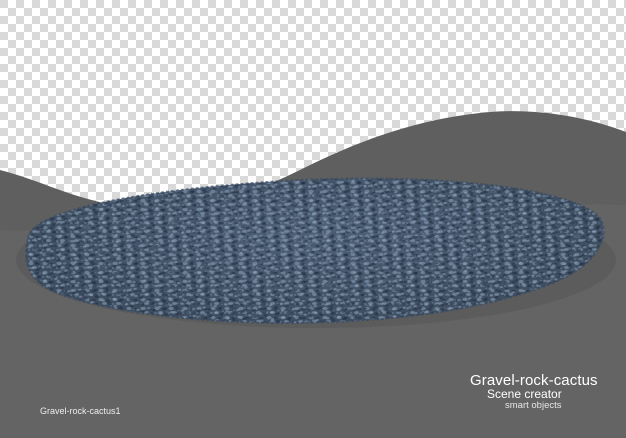 This screenshot has height=438, width=626. I want to click on image-tagline: smart objects, so click(533, 405).